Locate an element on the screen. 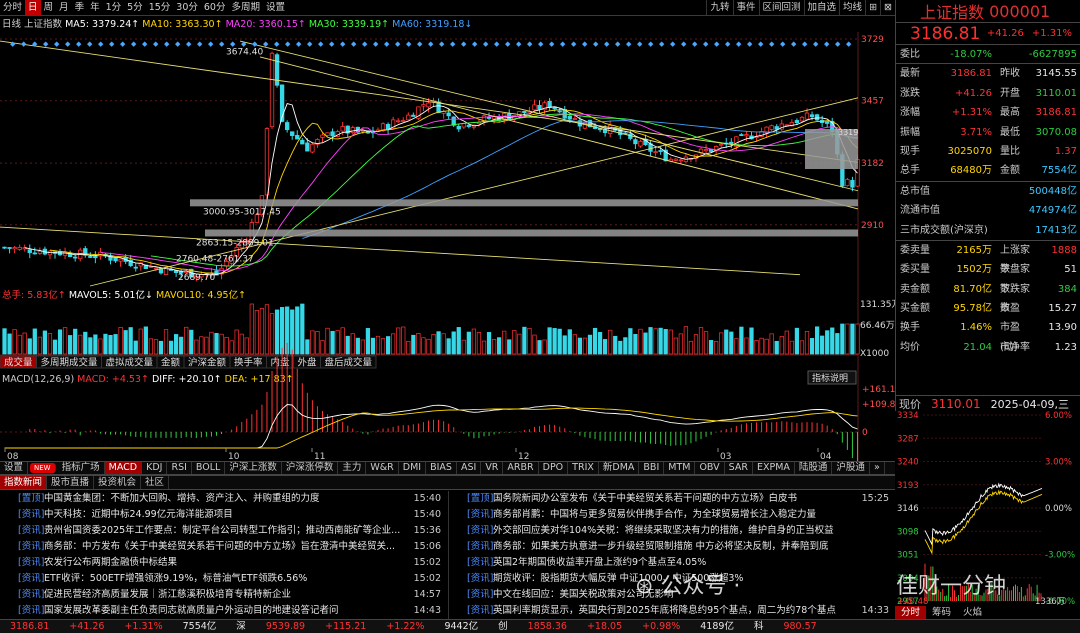 This screenshot has height=633, width=1080. intraday-tab: 分时 is located at coordinates (911, 612).